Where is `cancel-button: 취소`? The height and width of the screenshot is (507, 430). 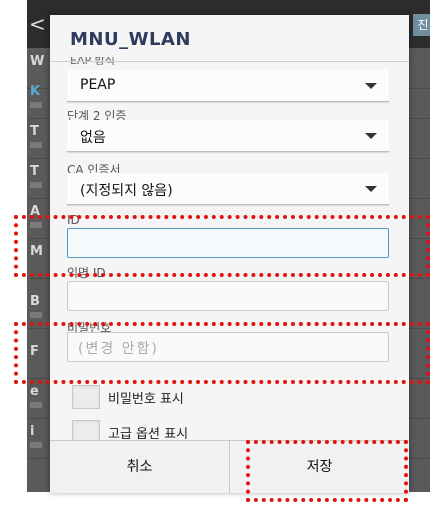 cancel-button: 취소 is located at coordinates (139, 467).